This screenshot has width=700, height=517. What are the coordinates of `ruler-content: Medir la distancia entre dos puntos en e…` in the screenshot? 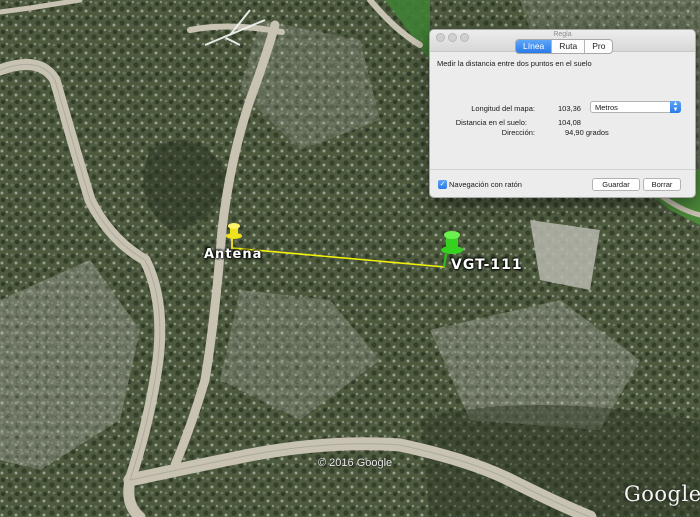 It's located at (562, 124).